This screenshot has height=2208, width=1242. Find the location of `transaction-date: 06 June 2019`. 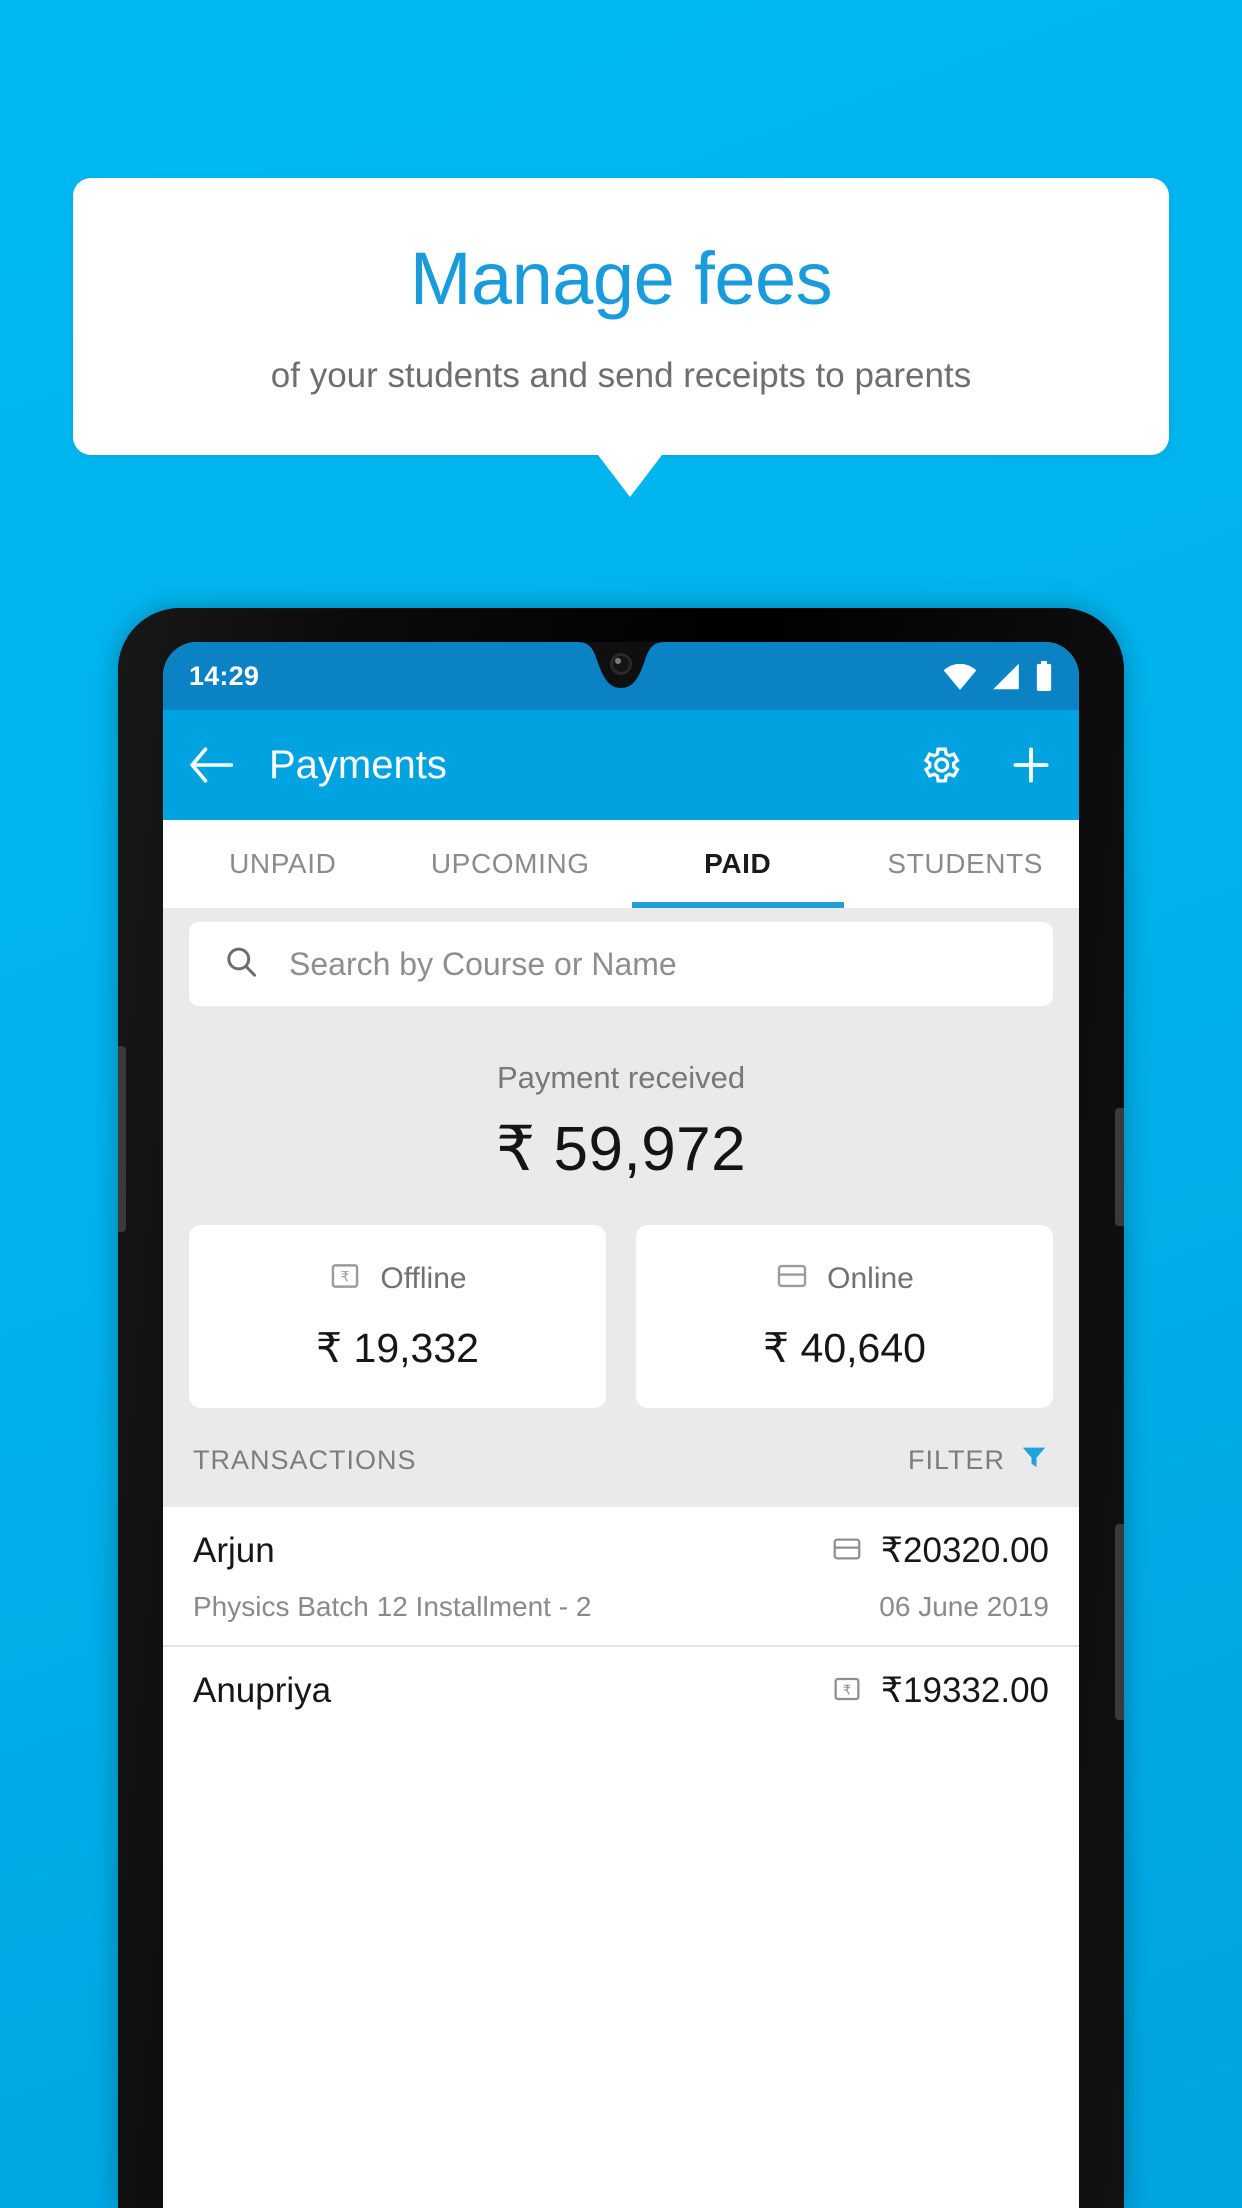

transaction-date: 06 June 2019 is located at coordinates (964, 1606).